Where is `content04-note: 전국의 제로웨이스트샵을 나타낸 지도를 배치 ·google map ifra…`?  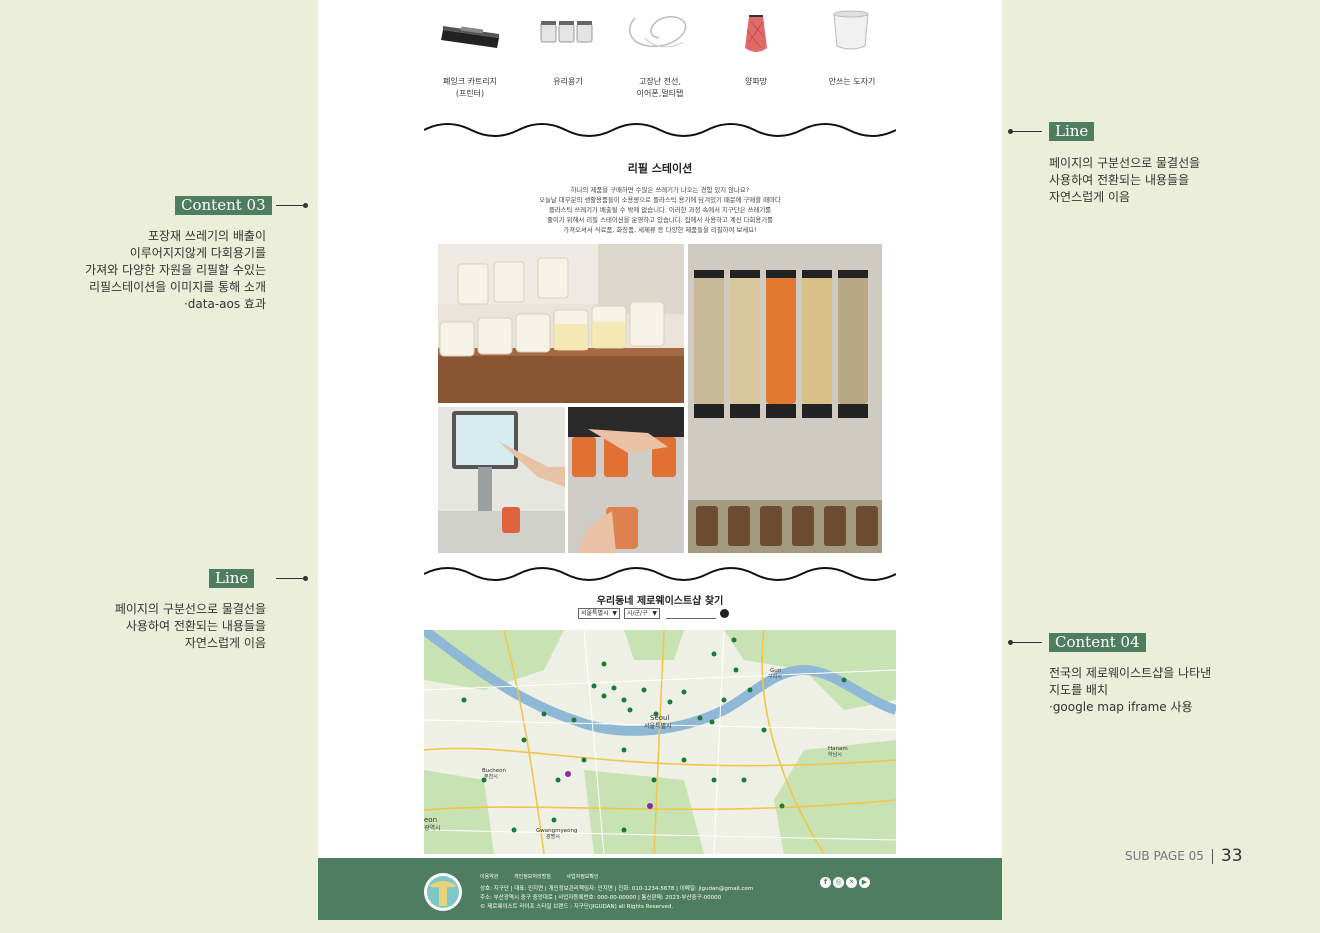
content04-note: 전국의 제로웨이스트샵을 나타낸 지도를 배치 ·google map ifra… is located at coordinates (1130, 690).